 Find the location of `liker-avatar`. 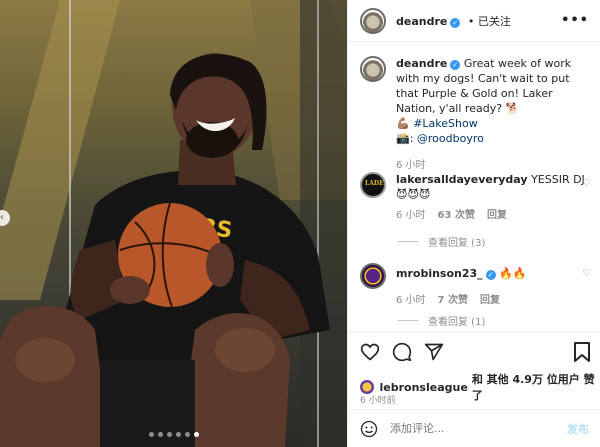

liker-avatar is located at coordinates (367, 387).